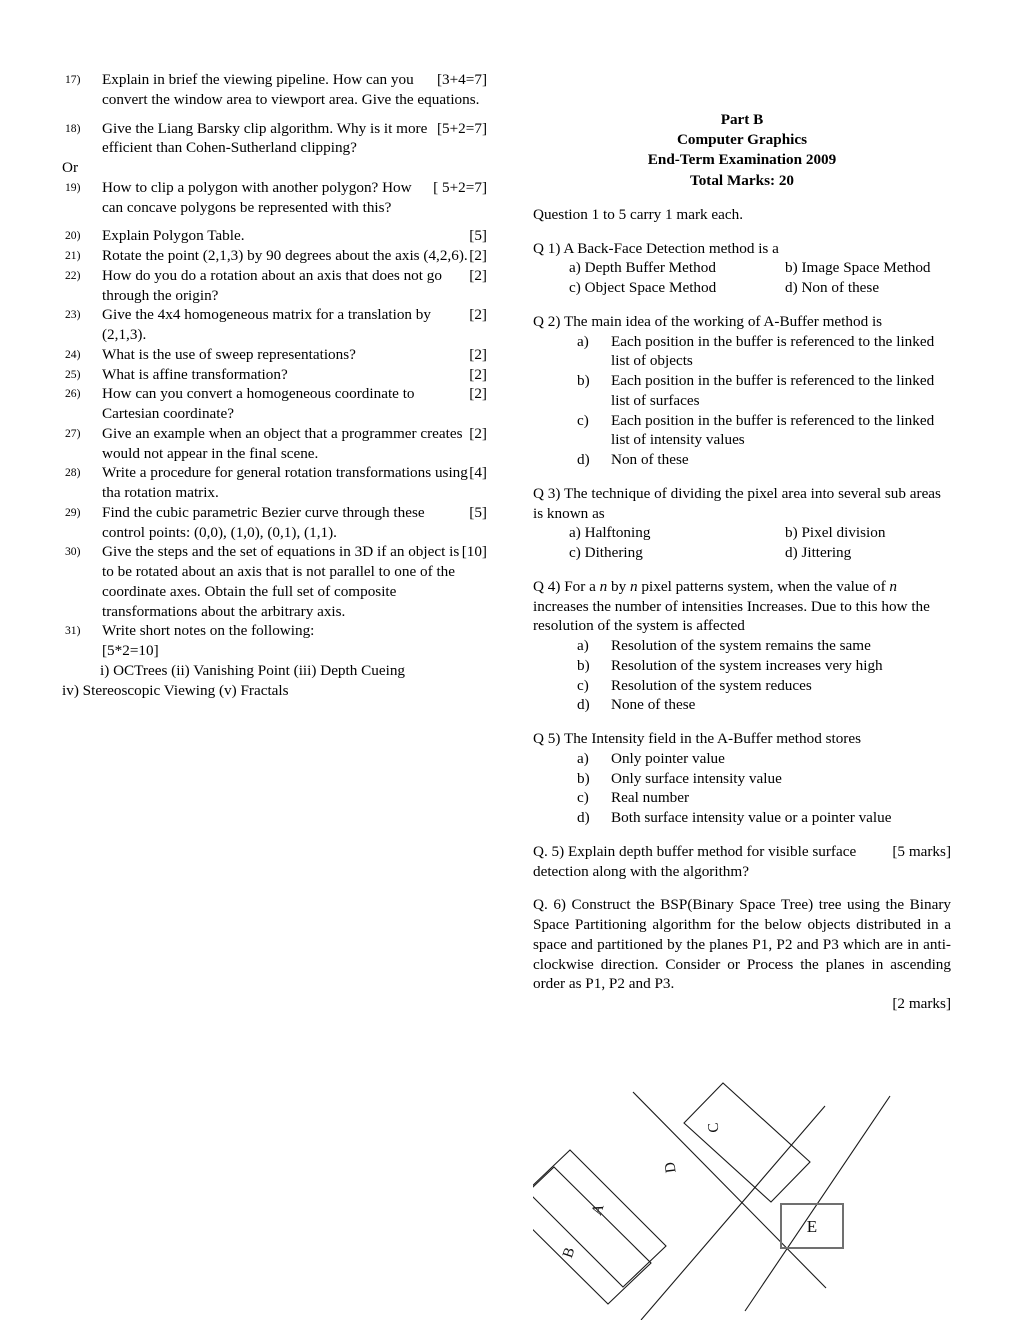 This screenshot has width=1020, height=1320. What do you see at coordinates (633, 460) in the screenshot?
I see `option-d: d) Non of these` at bounding box center [633, 460].